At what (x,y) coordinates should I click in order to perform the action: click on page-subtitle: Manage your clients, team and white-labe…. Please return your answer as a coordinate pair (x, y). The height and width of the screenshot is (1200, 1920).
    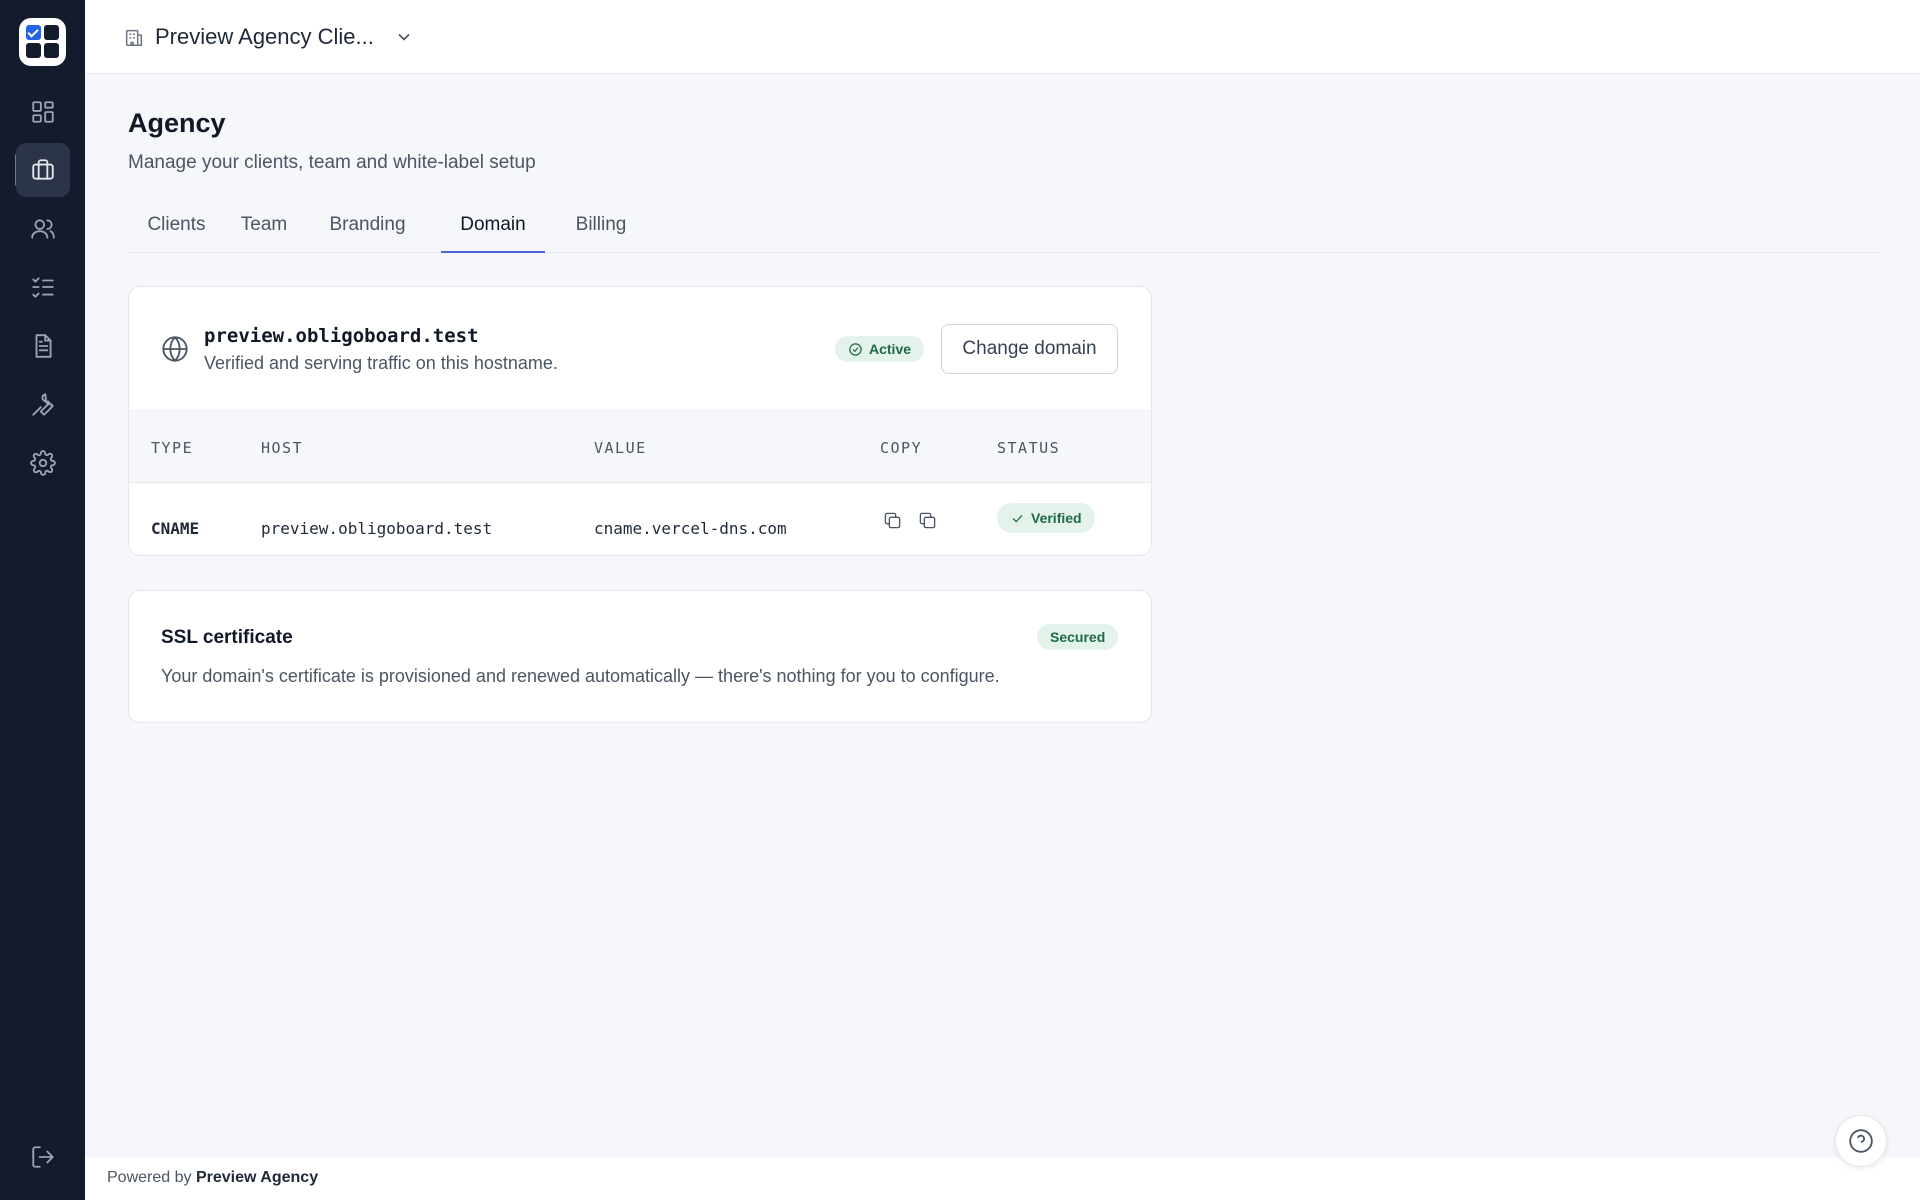
    Looking at the image, I should click on (332, 162).